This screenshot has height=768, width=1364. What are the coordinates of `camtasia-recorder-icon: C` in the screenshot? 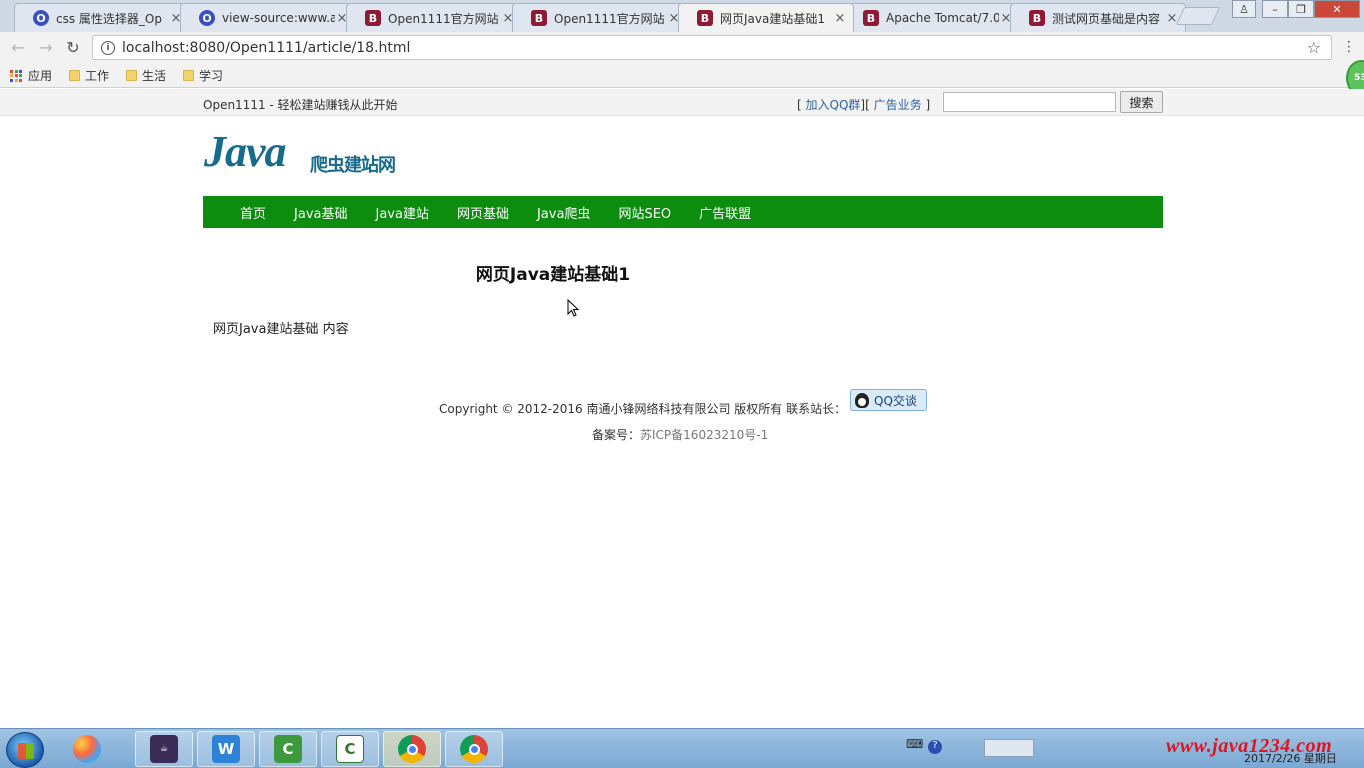 It's located at (288, 749).